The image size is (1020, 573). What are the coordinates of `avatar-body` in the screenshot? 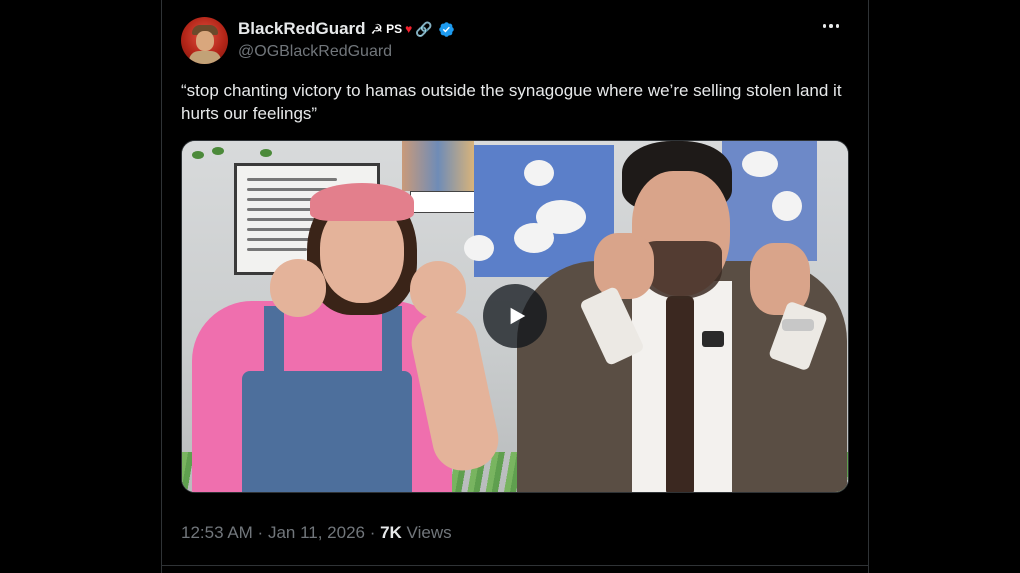 It's located at (205, 57).